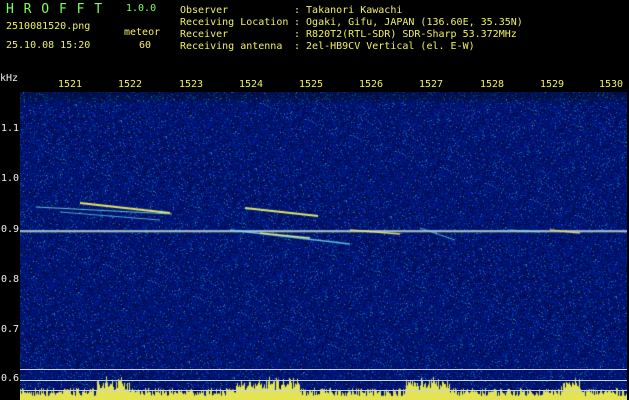 The image size is (629, 400). Describe the element at coordinates (552, 84) in the screenshot. I see `x-tick-label: 1529` at that location.